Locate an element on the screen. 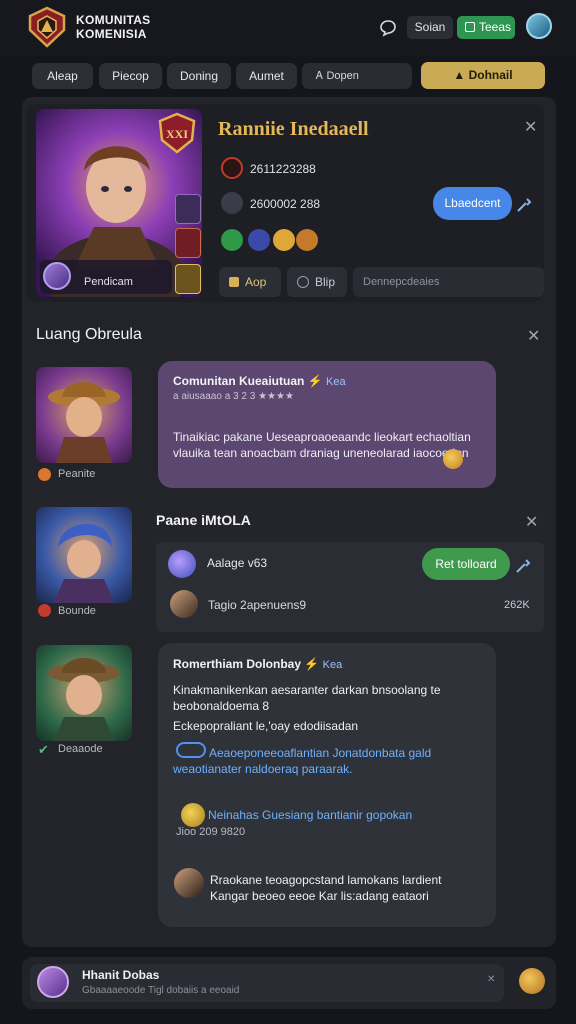 This screenshot has height=1024, width=576. chat-bubble-icon is located at coordinates (388, 28).